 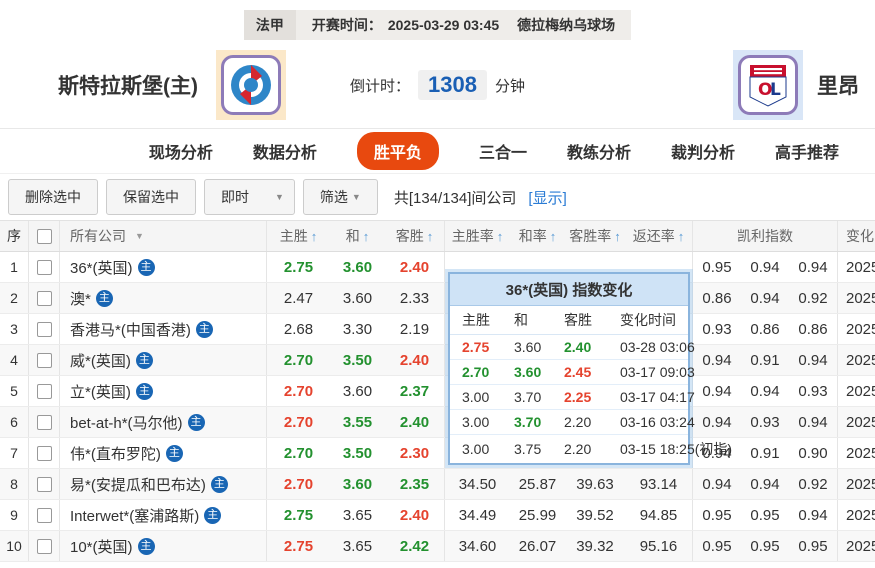 I want to click on instant-odds-label: 即时, so click(x=235, y=197).